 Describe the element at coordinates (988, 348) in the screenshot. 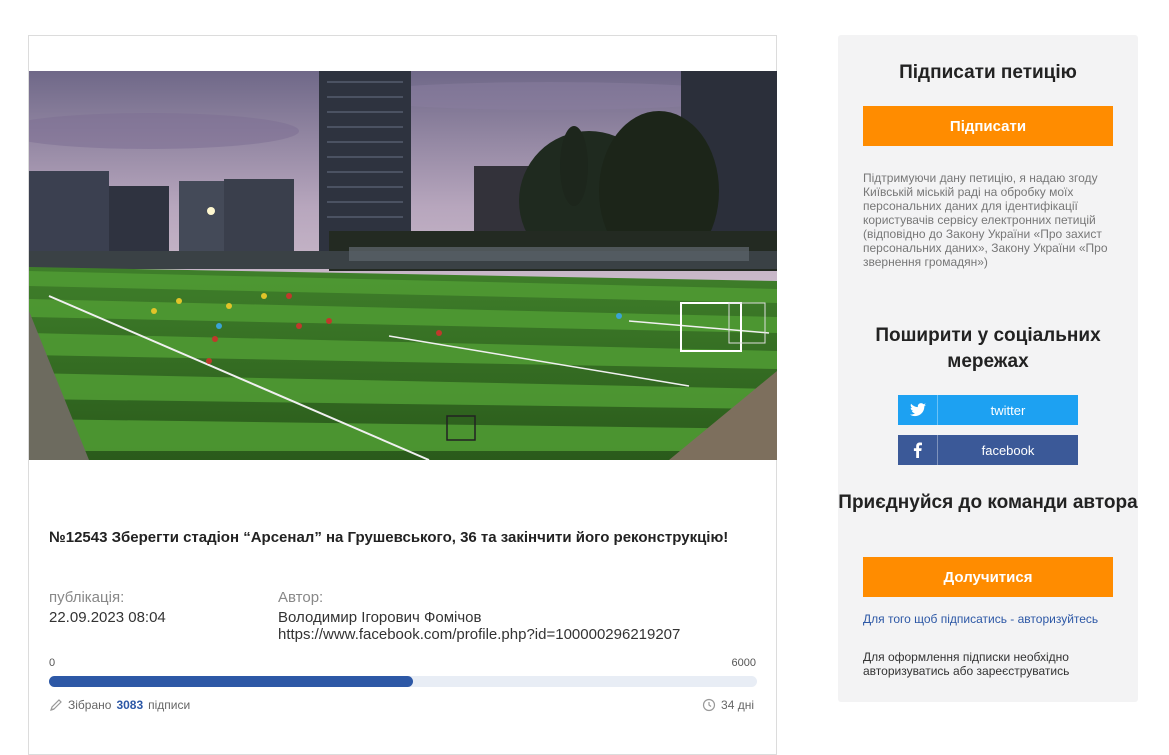

I see `share-heading: Поширити у соціальних мережах` at that location.